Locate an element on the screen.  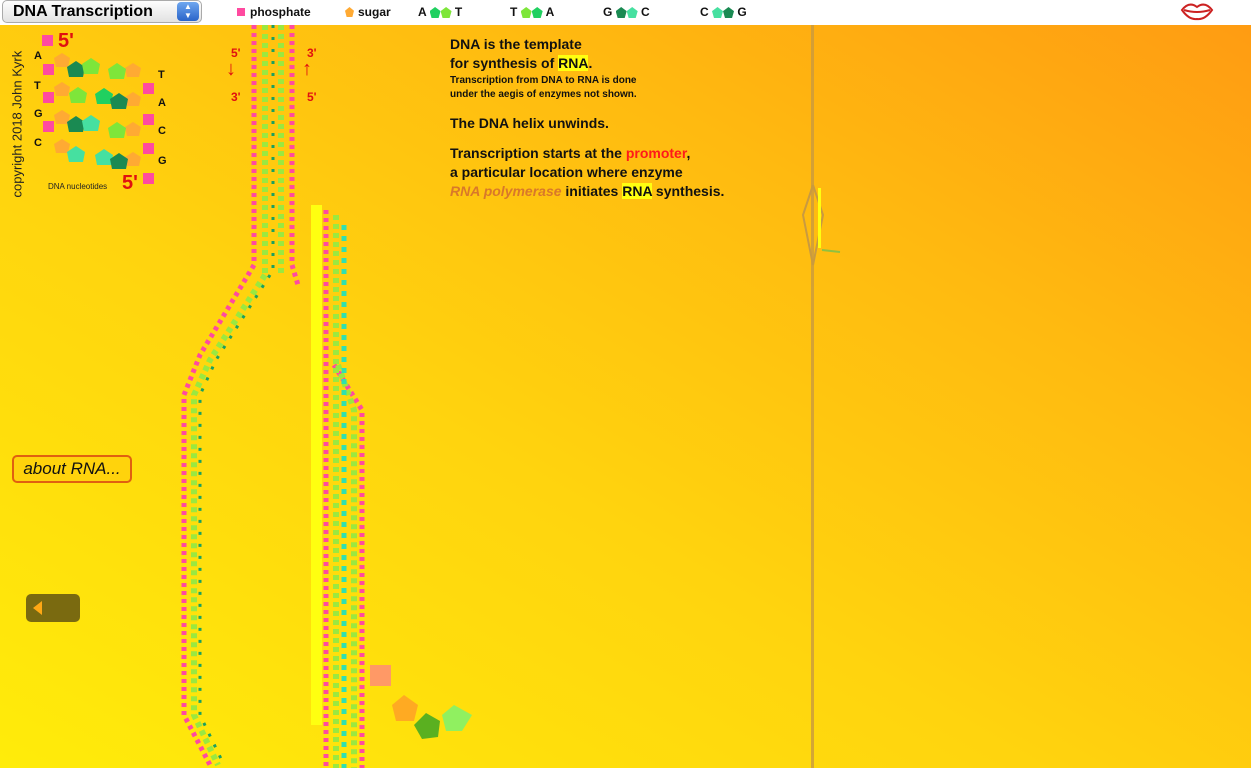
arrow-down-icon: ↓ is located at coordinates (231, 69).